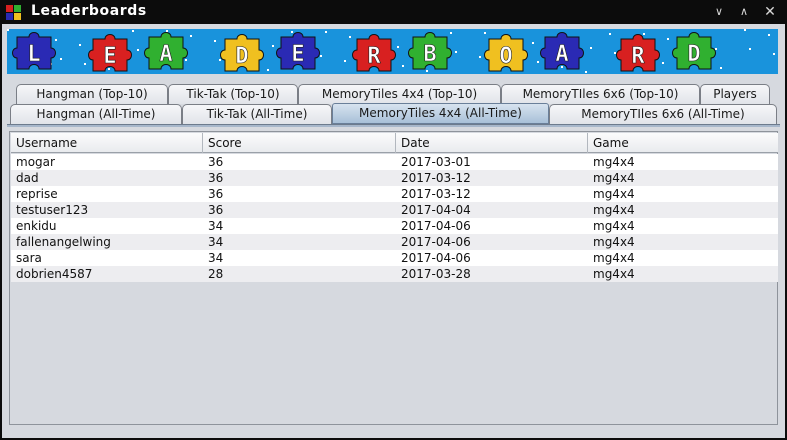 This screenshot has height=440, width=787. Describe the element at coordinates (693, 54) in the screenshot. I see `banner-letter: D` at that location.